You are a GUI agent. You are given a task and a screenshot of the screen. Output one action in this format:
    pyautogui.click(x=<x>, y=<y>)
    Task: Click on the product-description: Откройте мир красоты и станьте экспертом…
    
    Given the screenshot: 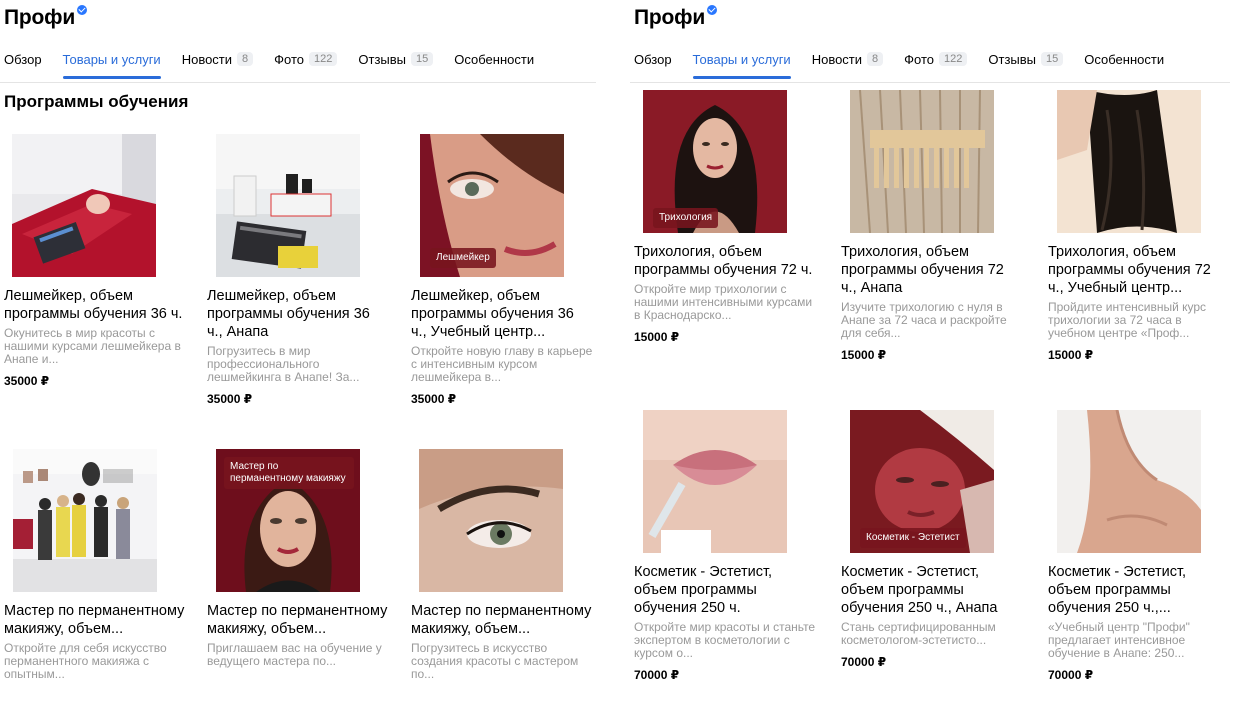 What is the action you would take?
    pyautogui.click(x=725, y=640)
    